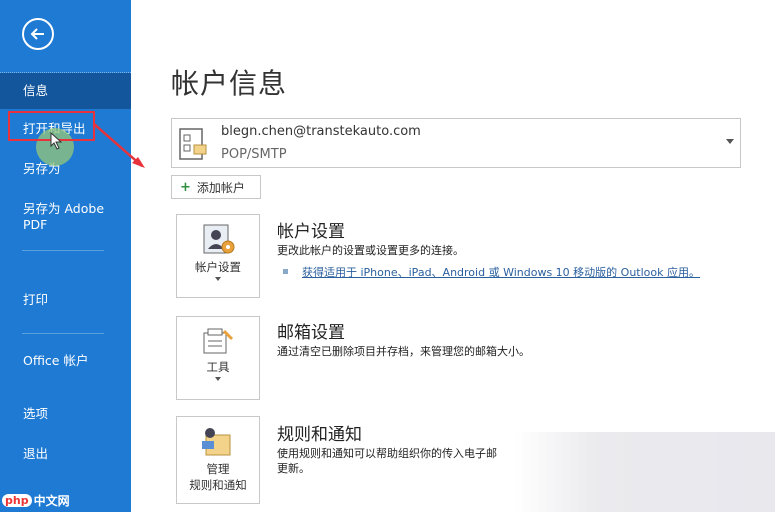  What do you see at coordinates (65, 264) in the screenshot?
I see `nav-item-disabled` at bounding box center [65, 264].